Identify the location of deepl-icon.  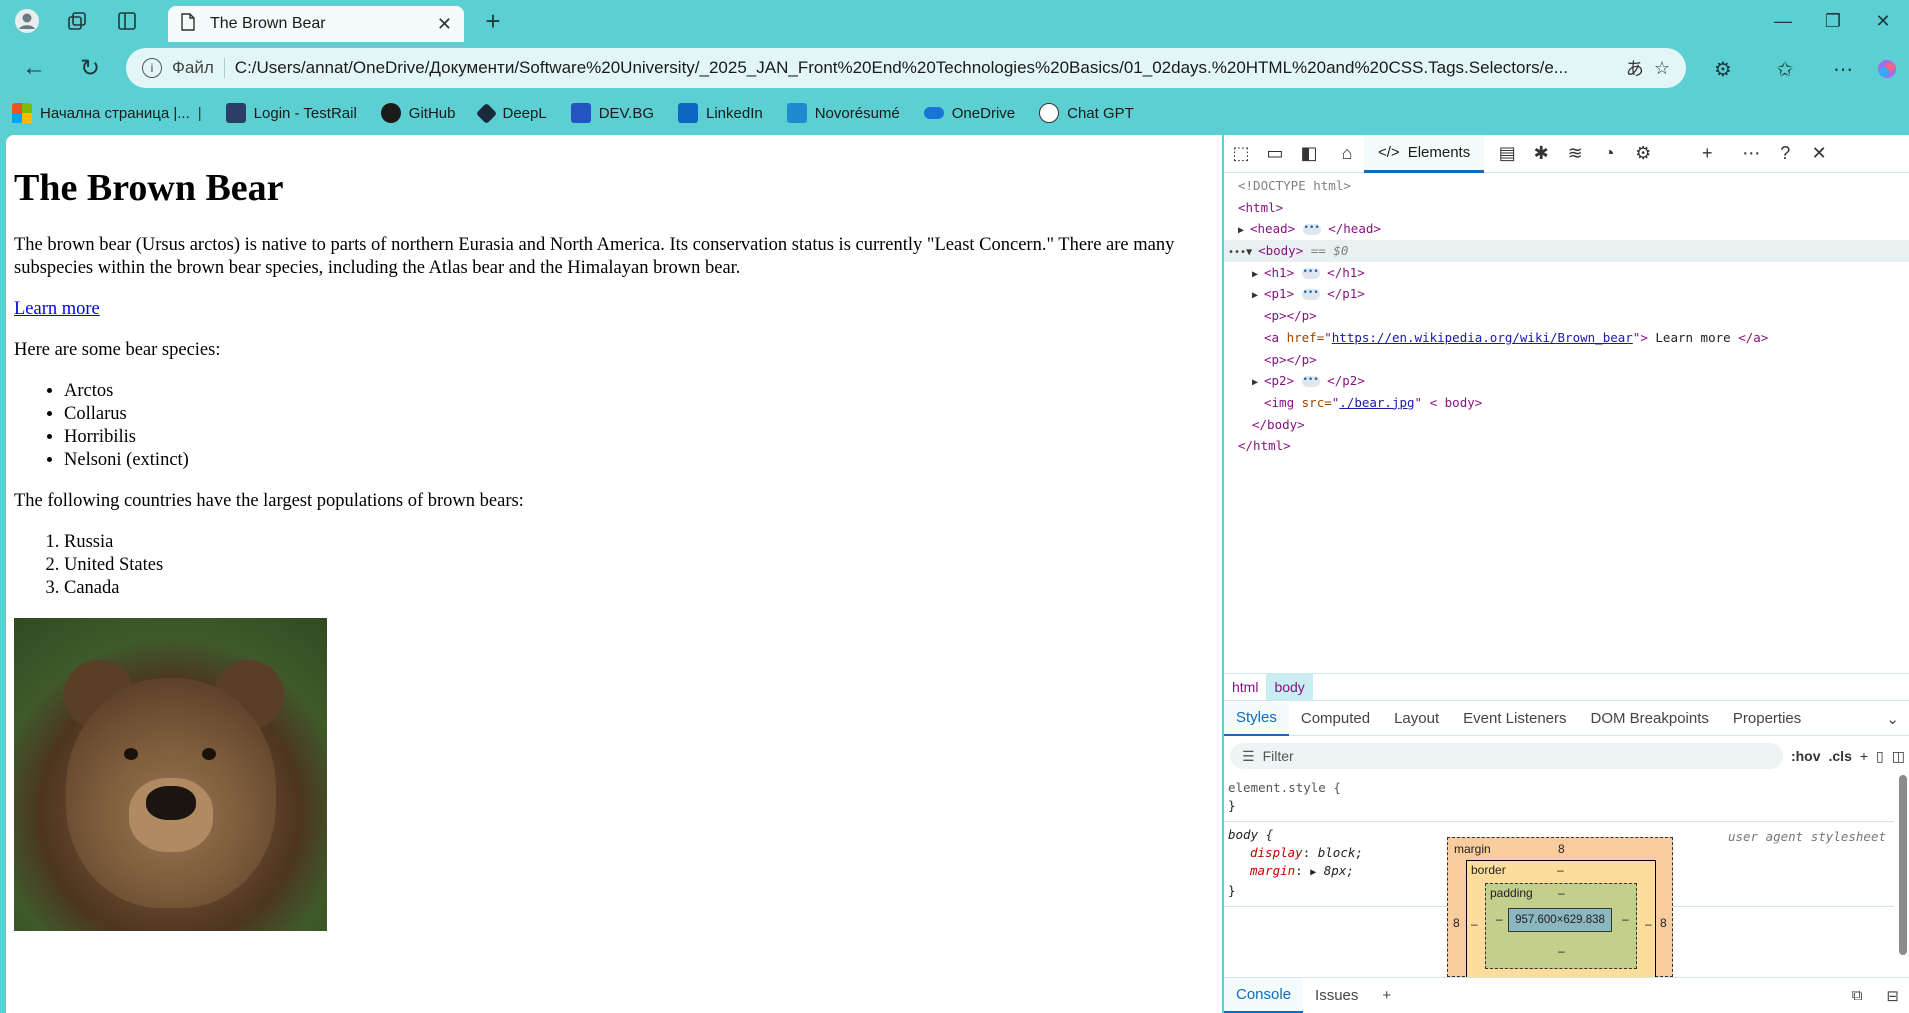
(487, 113).